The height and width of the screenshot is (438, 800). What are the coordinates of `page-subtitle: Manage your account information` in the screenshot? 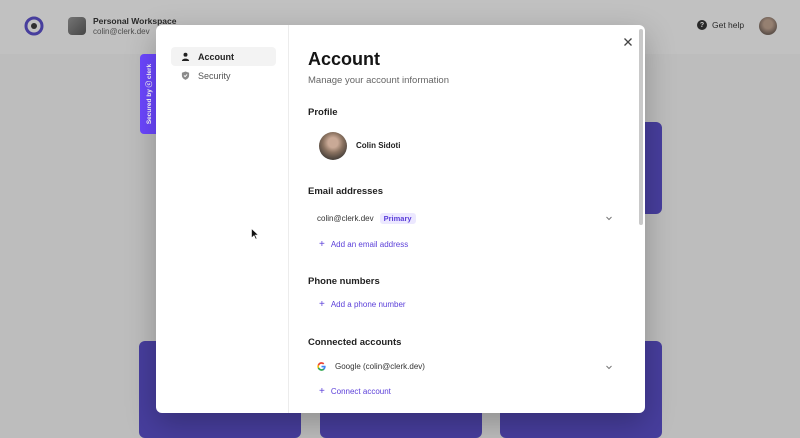 It's located at (378, 80).